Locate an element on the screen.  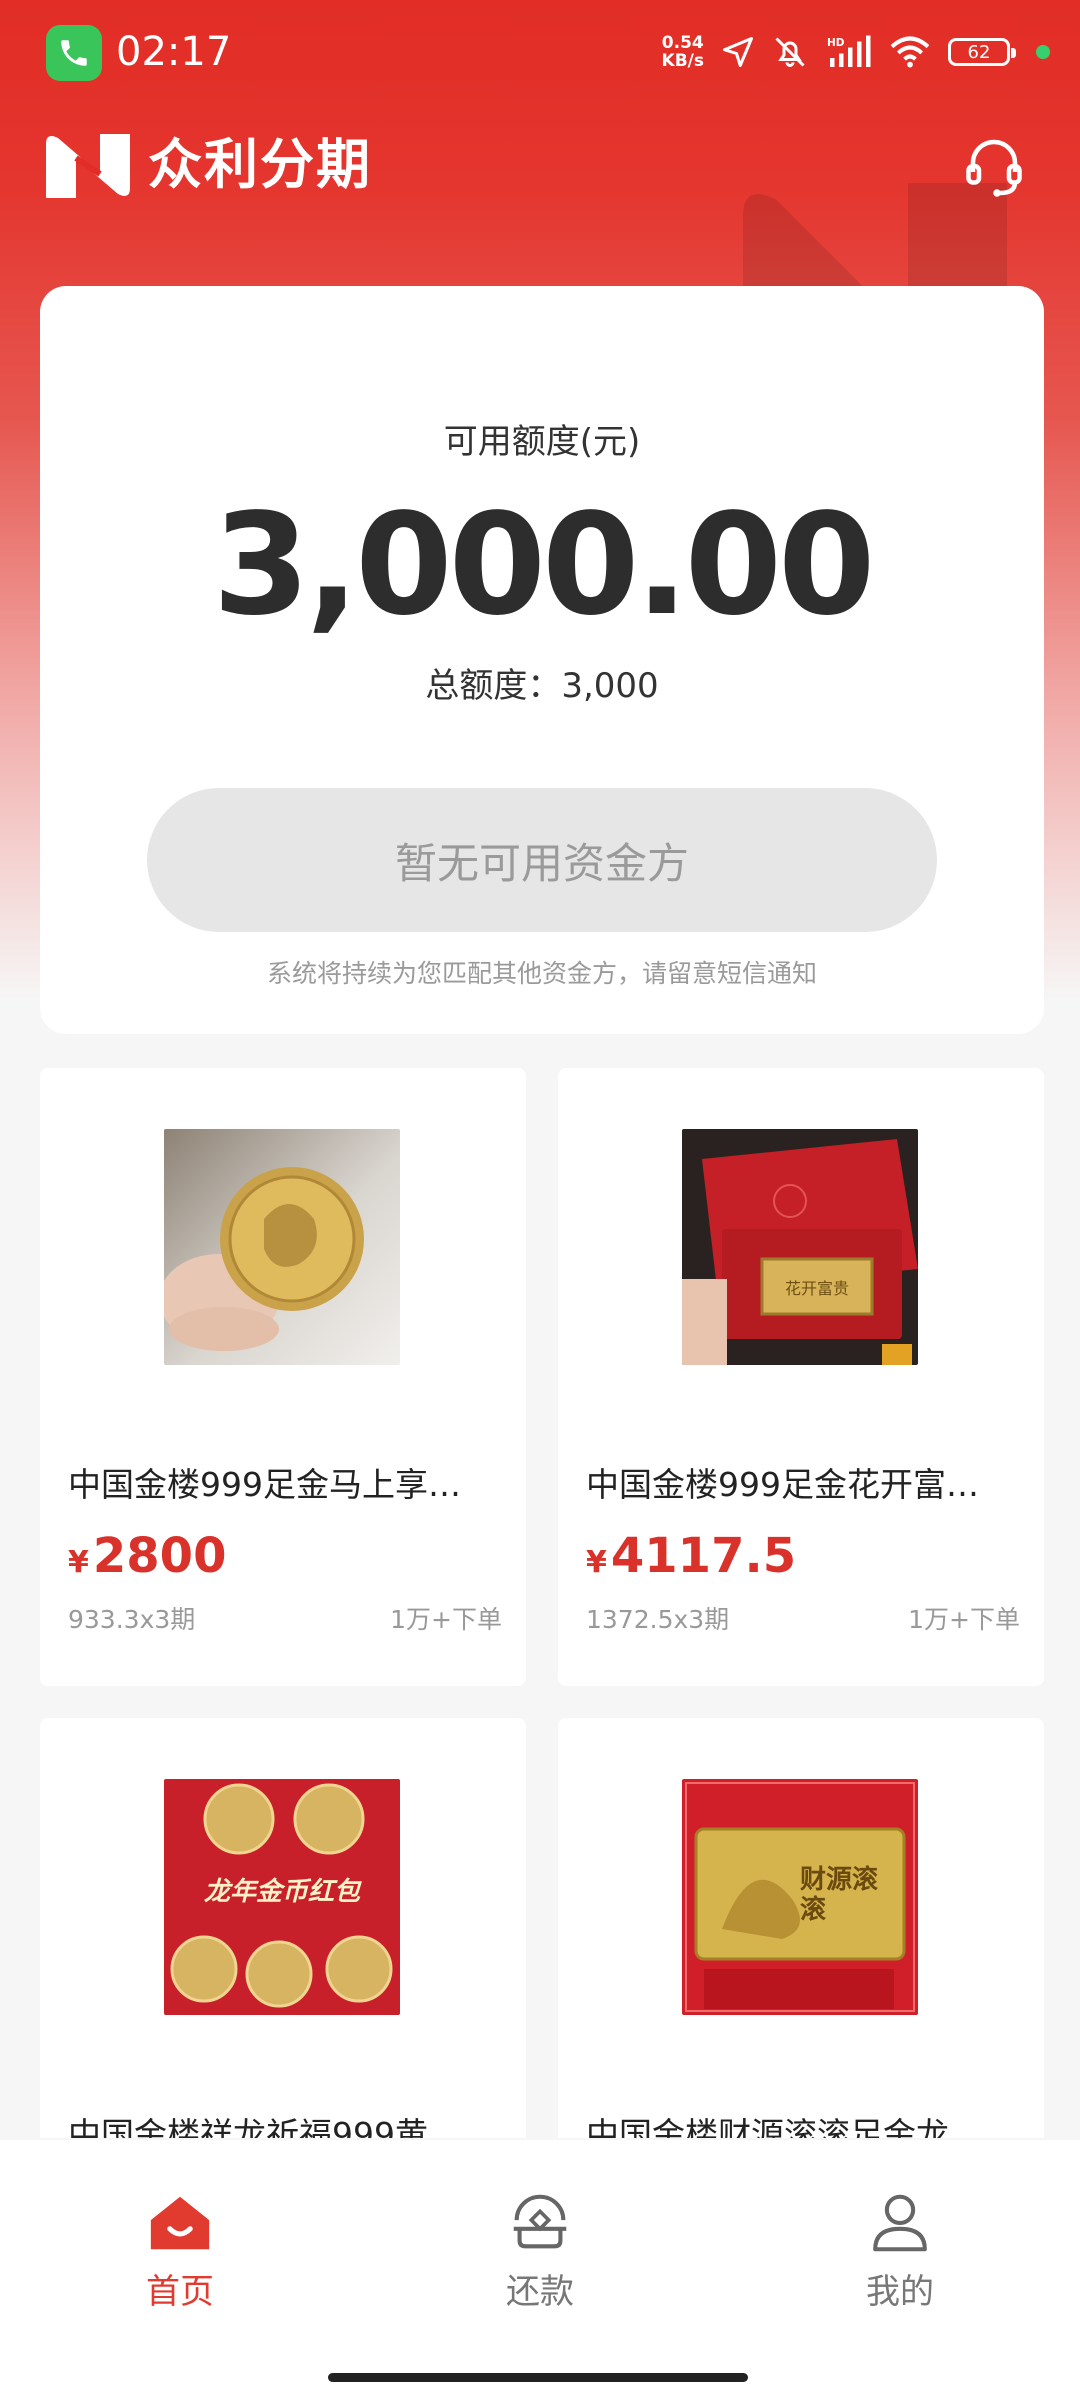
product-price-value: 2800 is located at coordinates (159, 1556).